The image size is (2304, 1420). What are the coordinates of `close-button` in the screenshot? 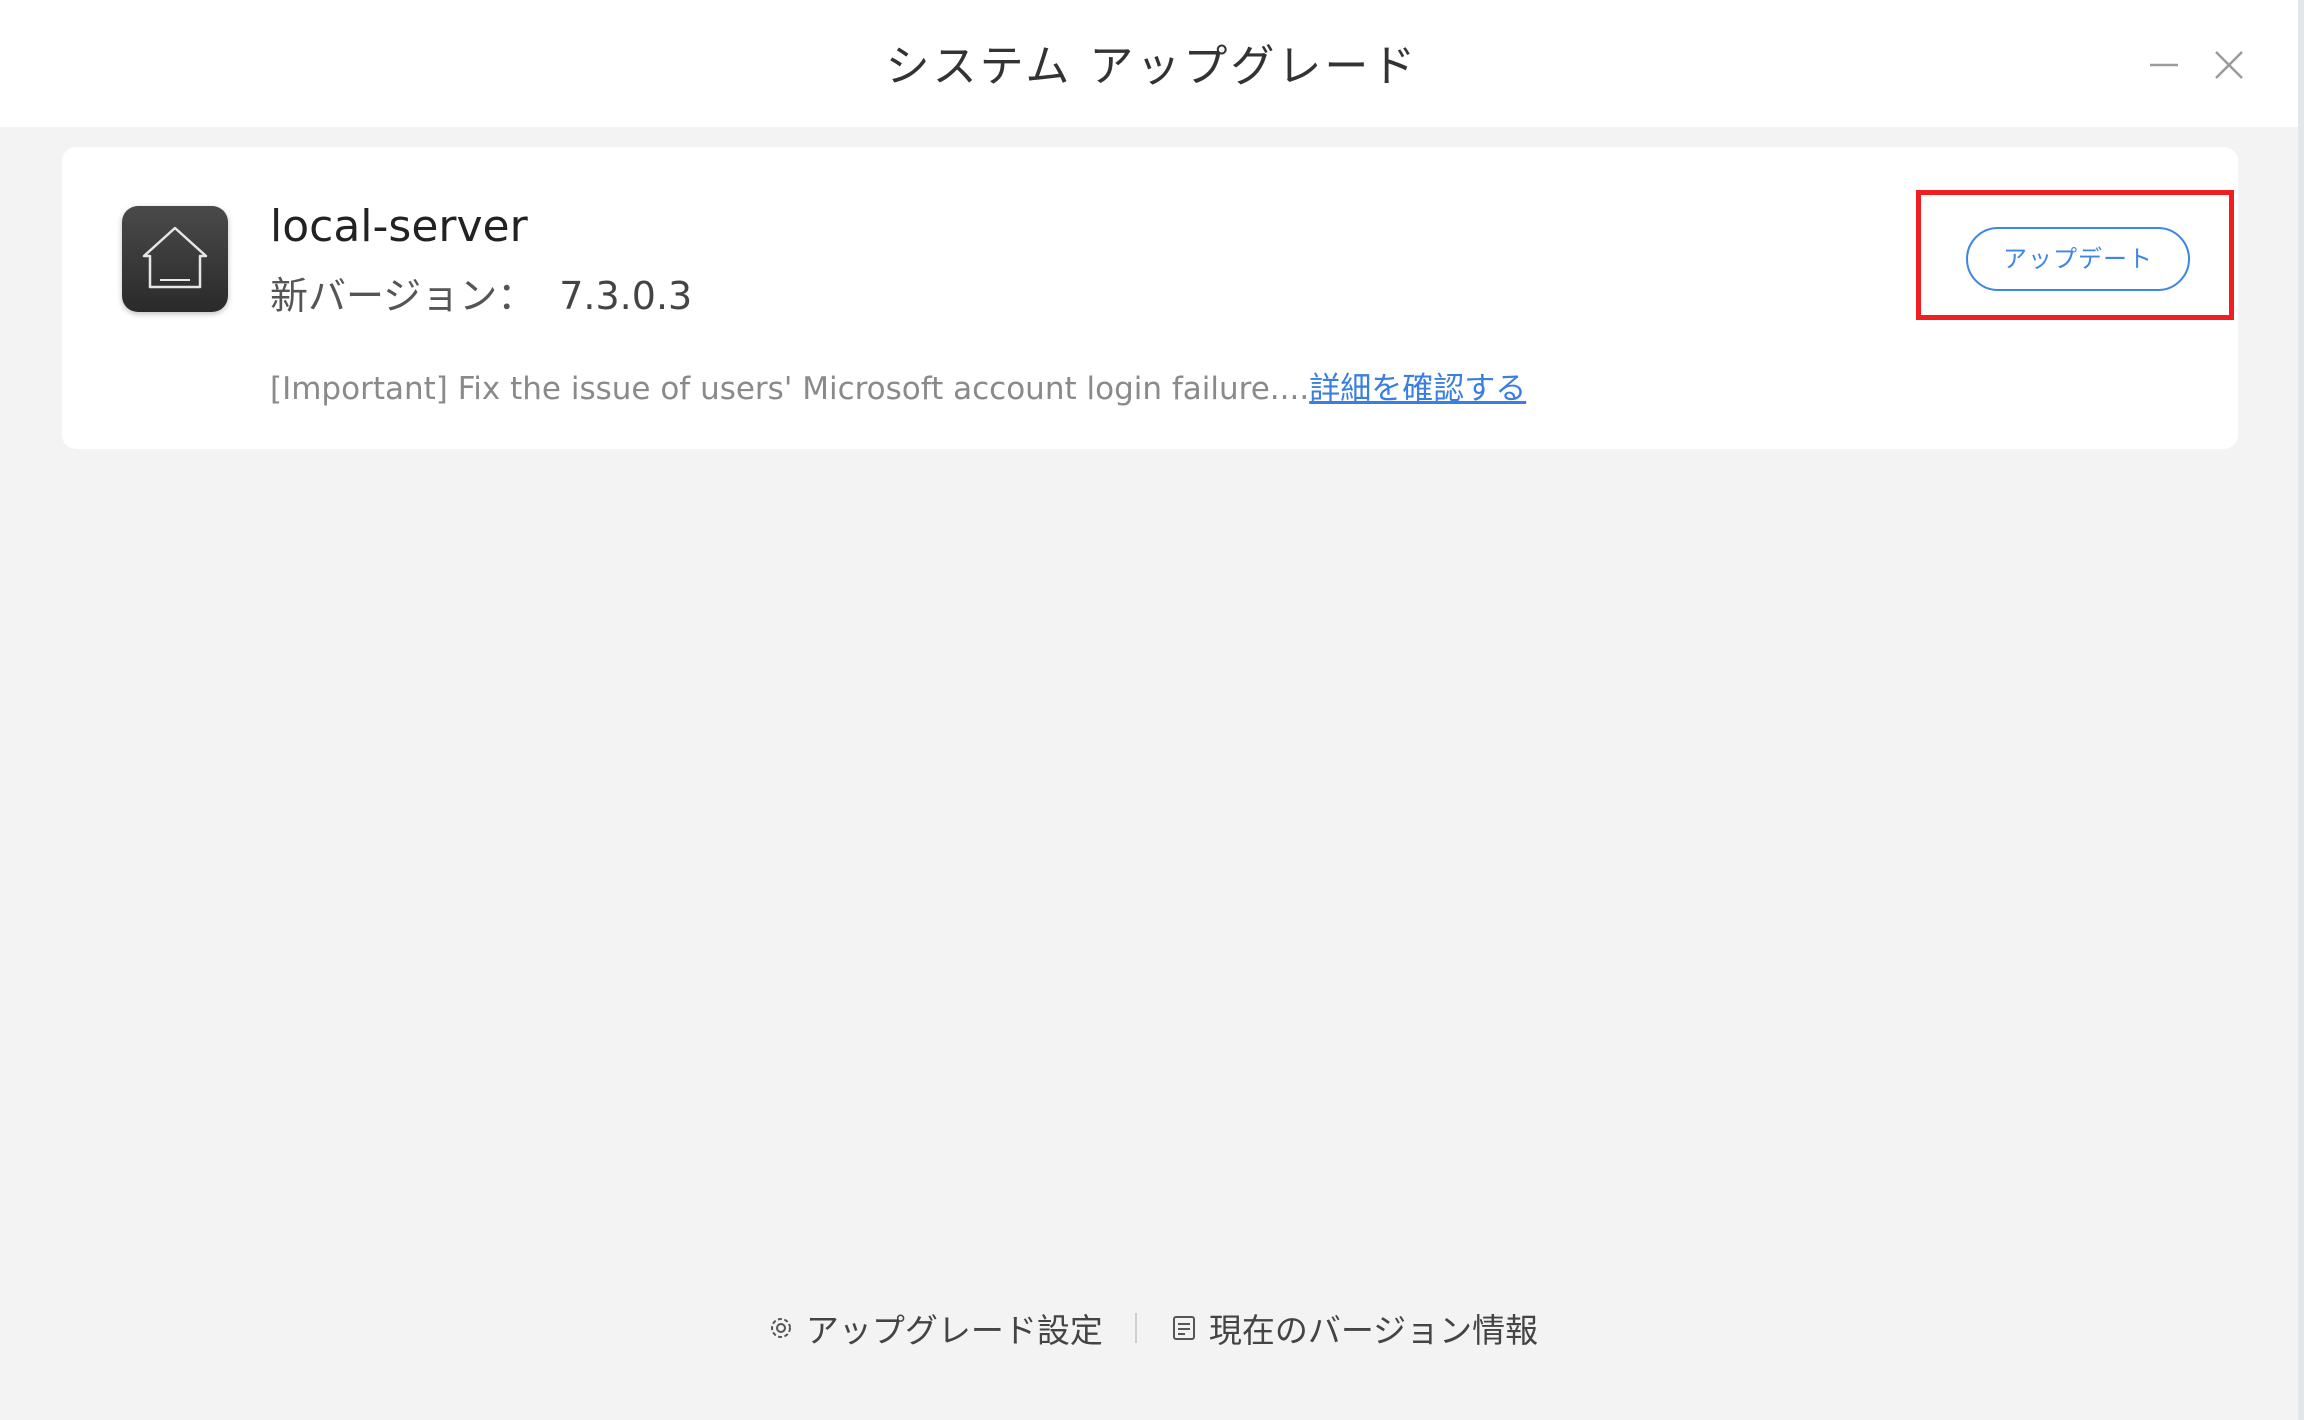 It's located at (2229, 65).